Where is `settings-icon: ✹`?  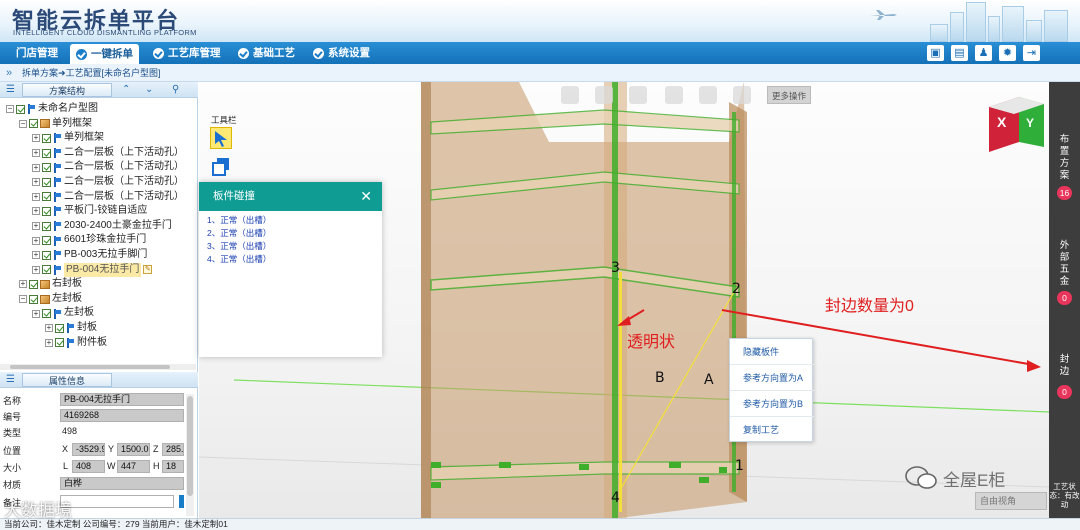
settings-icon: ✹ is located at coordinates (1007, 53).